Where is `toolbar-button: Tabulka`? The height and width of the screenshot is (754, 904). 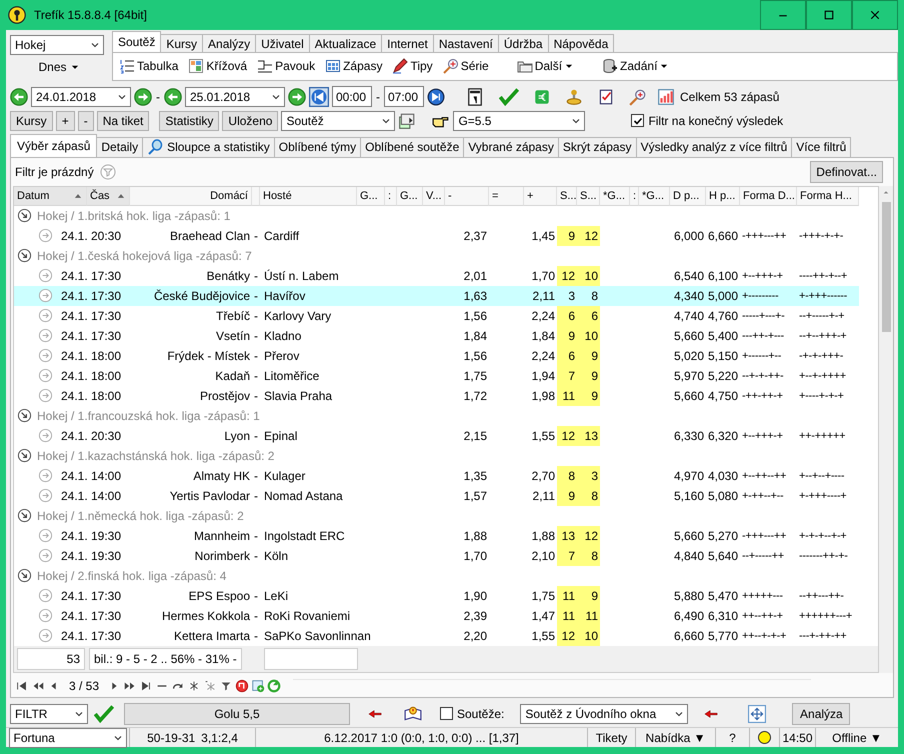
toolbar-button: Tabulka is located at coordinates (148, 66).